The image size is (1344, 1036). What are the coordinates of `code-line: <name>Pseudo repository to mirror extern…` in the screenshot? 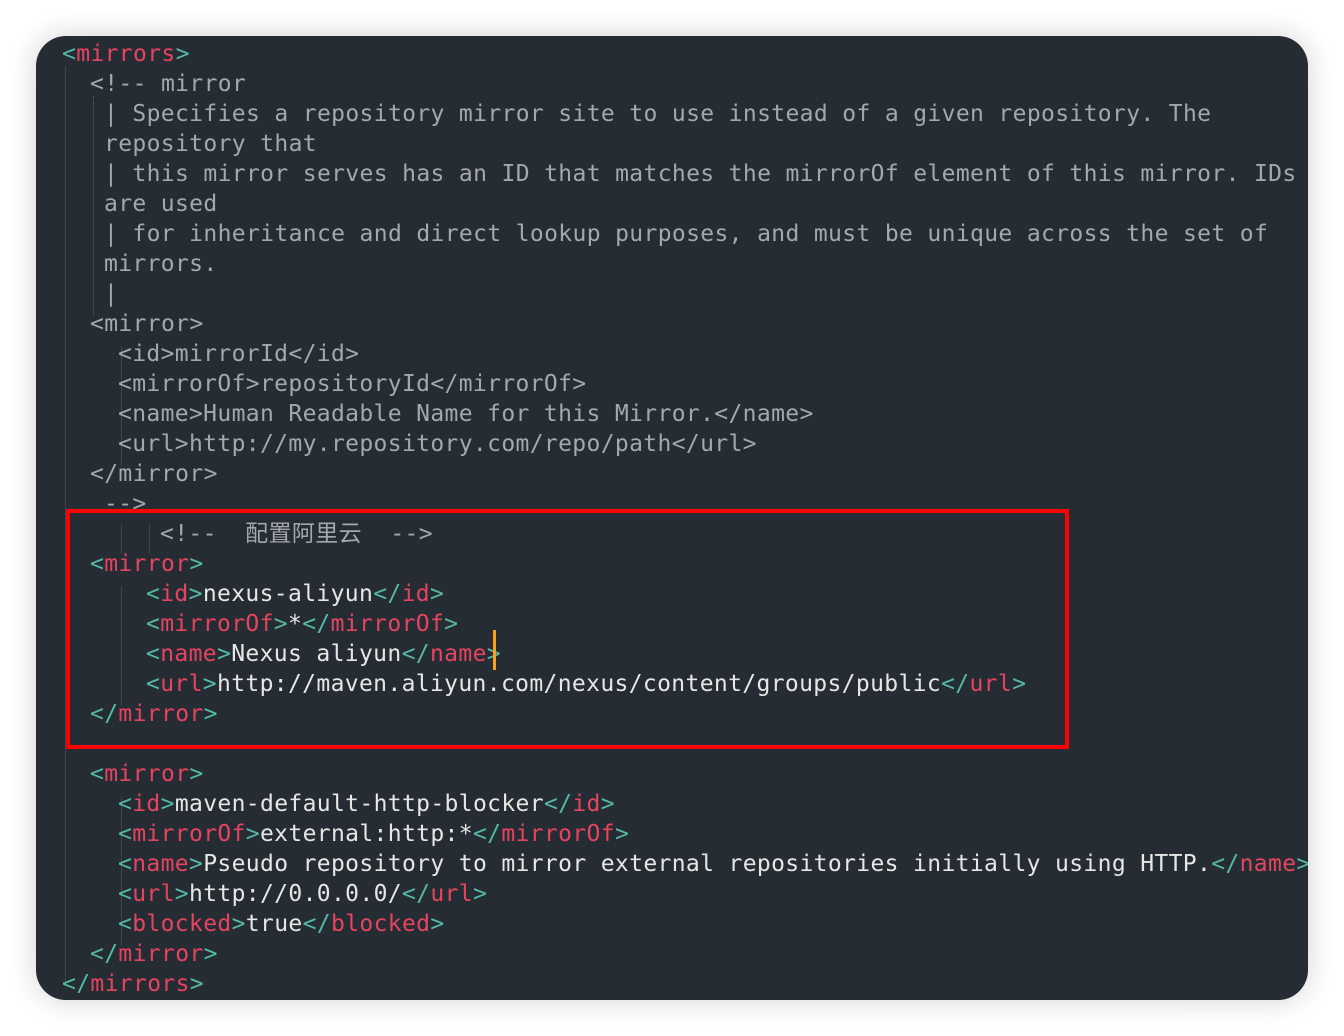 It's located at (713, 864).